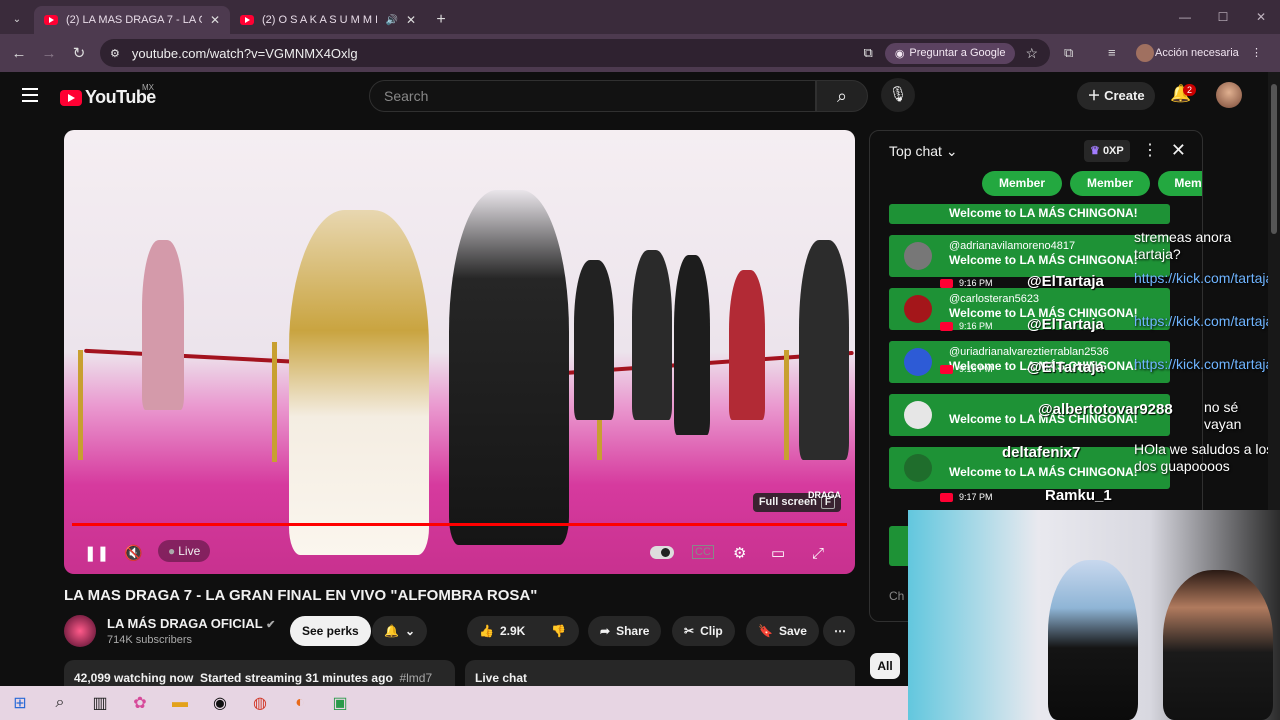 The width and height of the screenshot is (1280, 720). What do you see at coordinates (80, 631) in the screenshot?
I see `channel-avatar` at bounding box center [80, 631].